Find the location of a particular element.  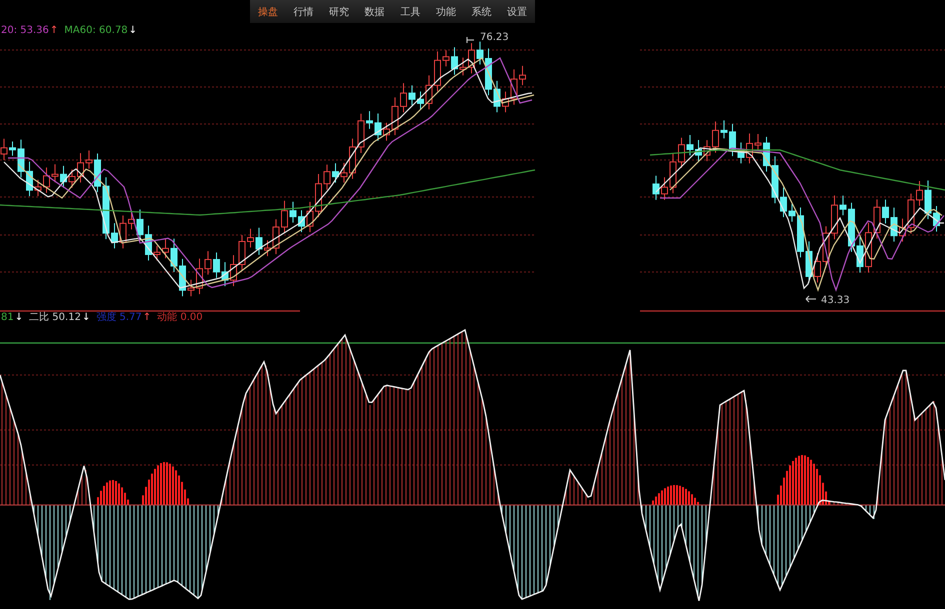

price-label: 76.23 is located at coordinates (494, 37).